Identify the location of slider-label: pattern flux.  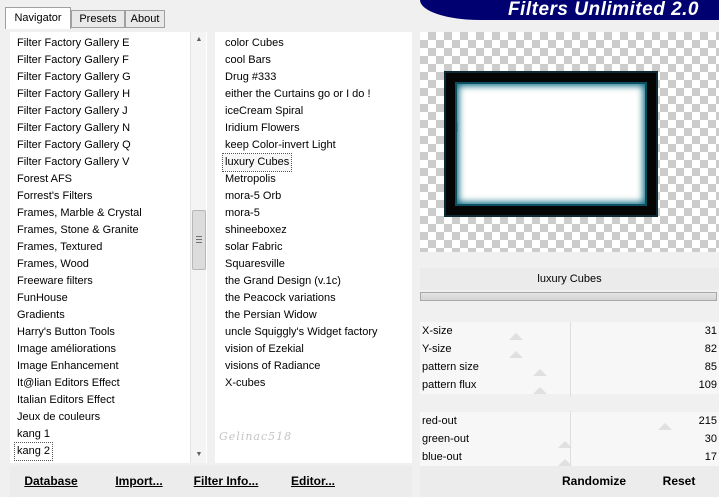
(449, 385).